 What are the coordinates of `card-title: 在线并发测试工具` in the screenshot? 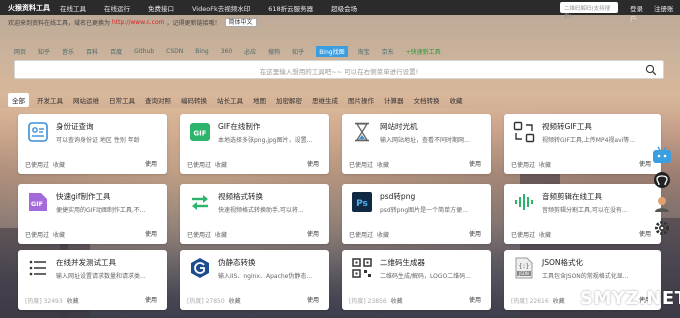 It's located at (86, 262).